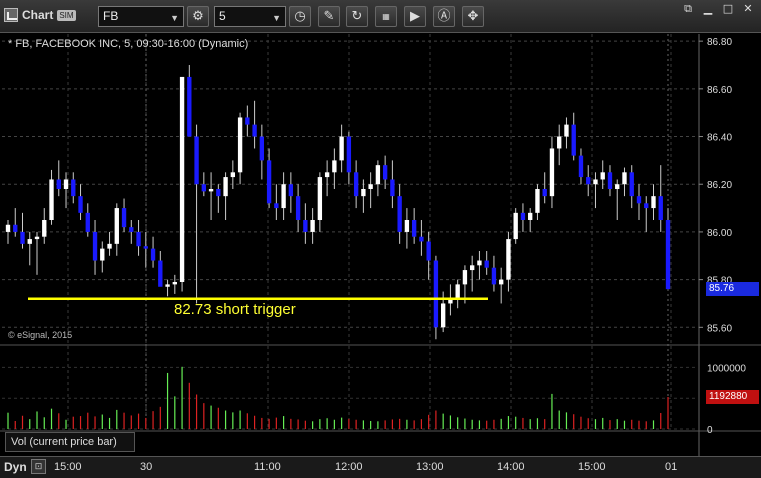 The width and height of the screenshot is (761, 478). Describe the element at coordinates (511, 467) in the screenshot. I see `time-tick-label: 14:00` at that location.